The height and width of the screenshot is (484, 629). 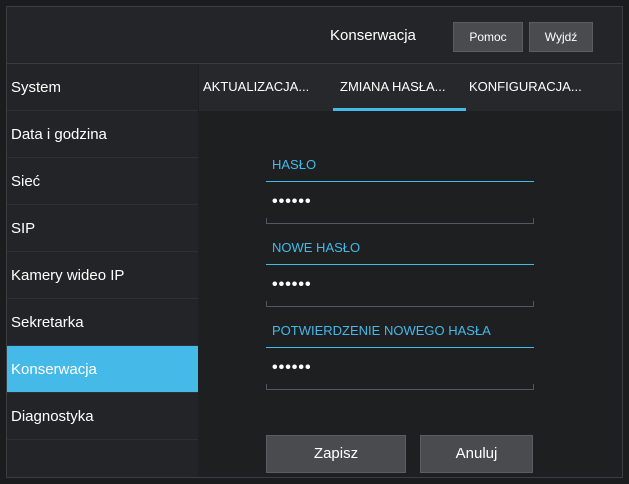 What do you see at coordinates (292, 202) in the screenshot?
I see `password-input: ••••••` at bounding box center [292, 202].